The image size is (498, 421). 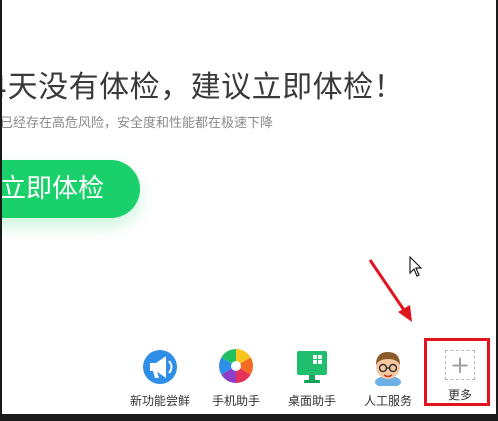 What do you see at coordinates (138, 123) in the screenshot?
I see `risk-warning-text: 已经存在高危风险，安全度和性能都在极速下降` at bounding box center [138, 123].